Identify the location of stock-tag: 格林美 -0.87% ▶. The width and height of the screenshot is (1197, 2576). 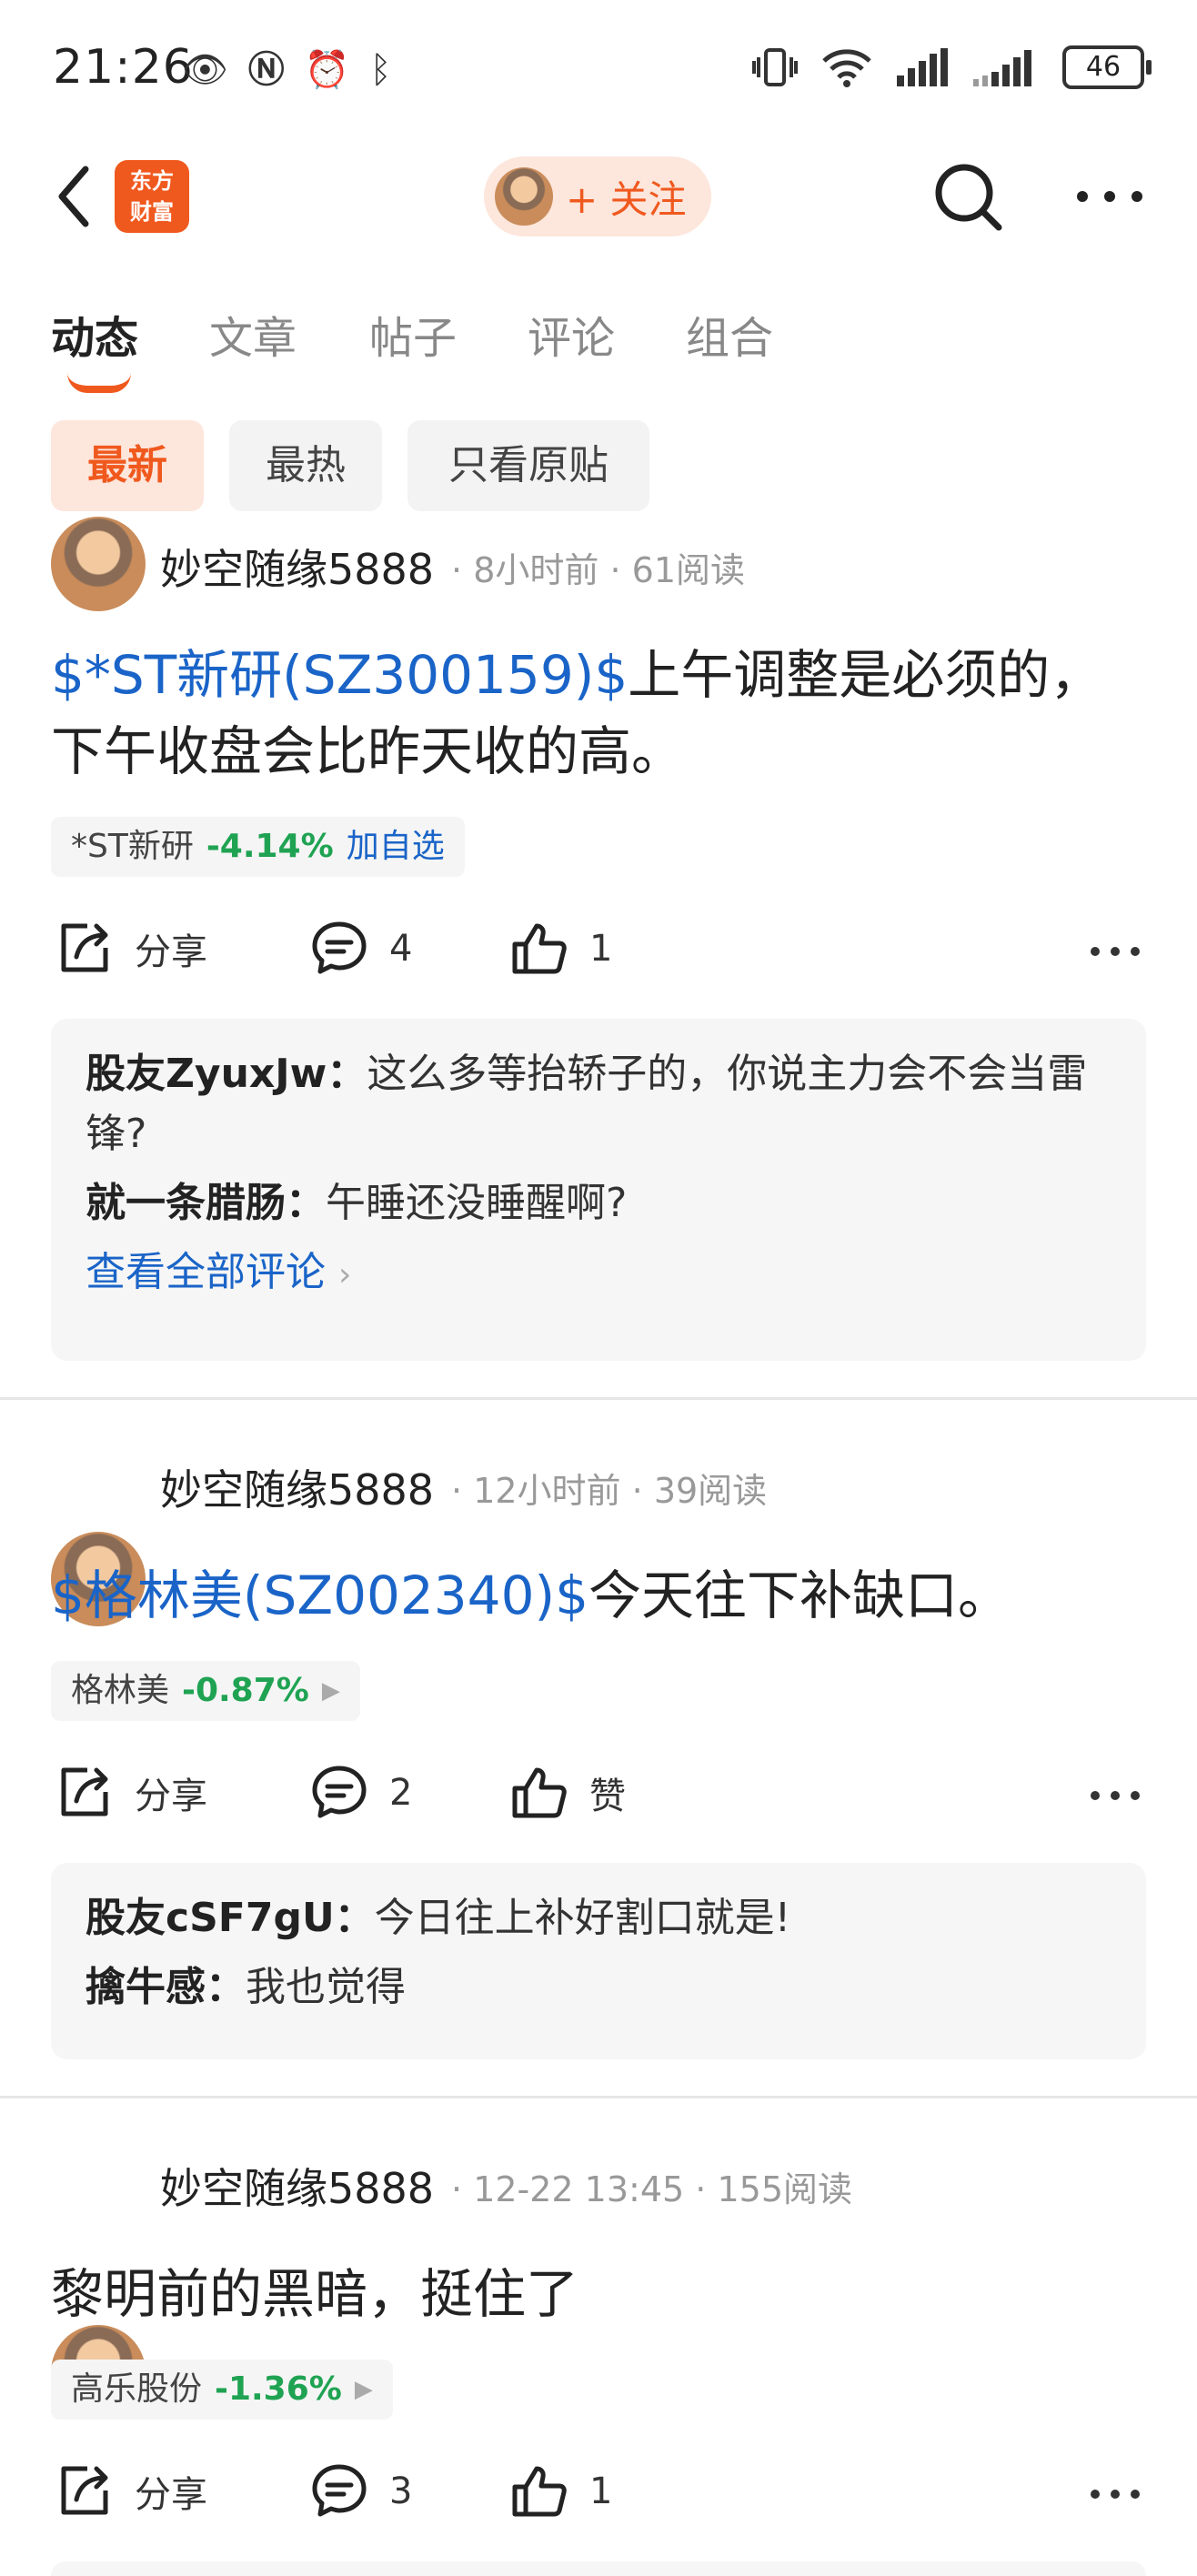
(205, 1691).